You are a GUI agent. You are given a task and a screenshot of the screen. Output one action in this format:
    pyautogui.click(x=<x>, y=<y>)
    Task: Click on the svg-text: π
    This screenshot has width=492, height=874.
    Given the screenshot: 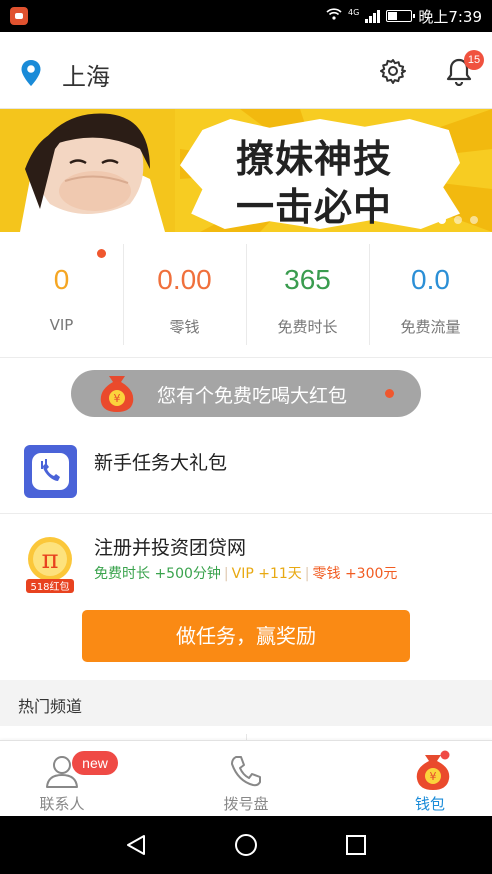 What is the action you would take?
    pyautogui.click(x=49, y=560)
    